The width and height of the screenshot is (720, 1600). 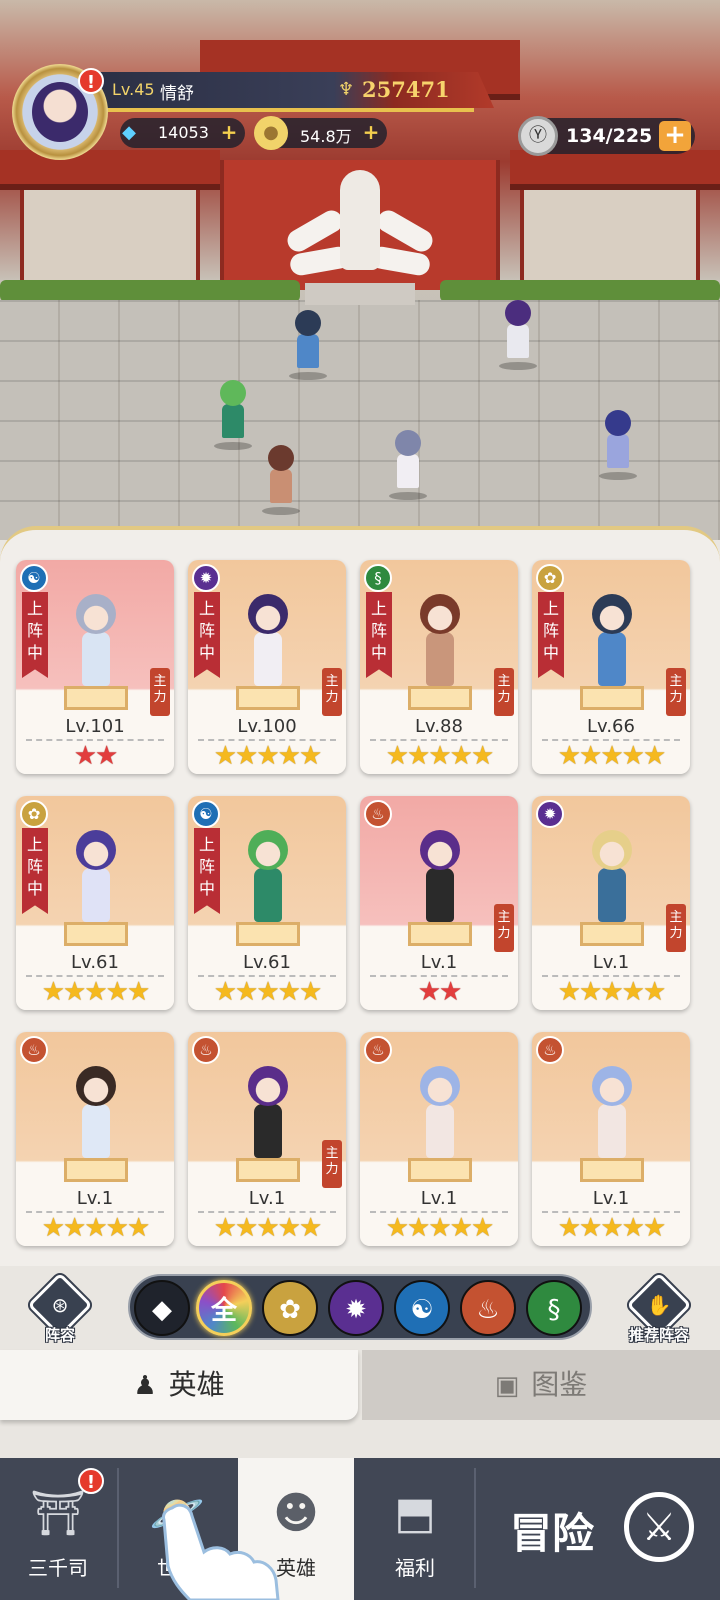 I want to click on bottom-nav: ⛩ 三千司 ! 🪐 世界 ☻ 英雄 ⬒ 福利 冒险 ⚔, so click(x=360, y=1529).